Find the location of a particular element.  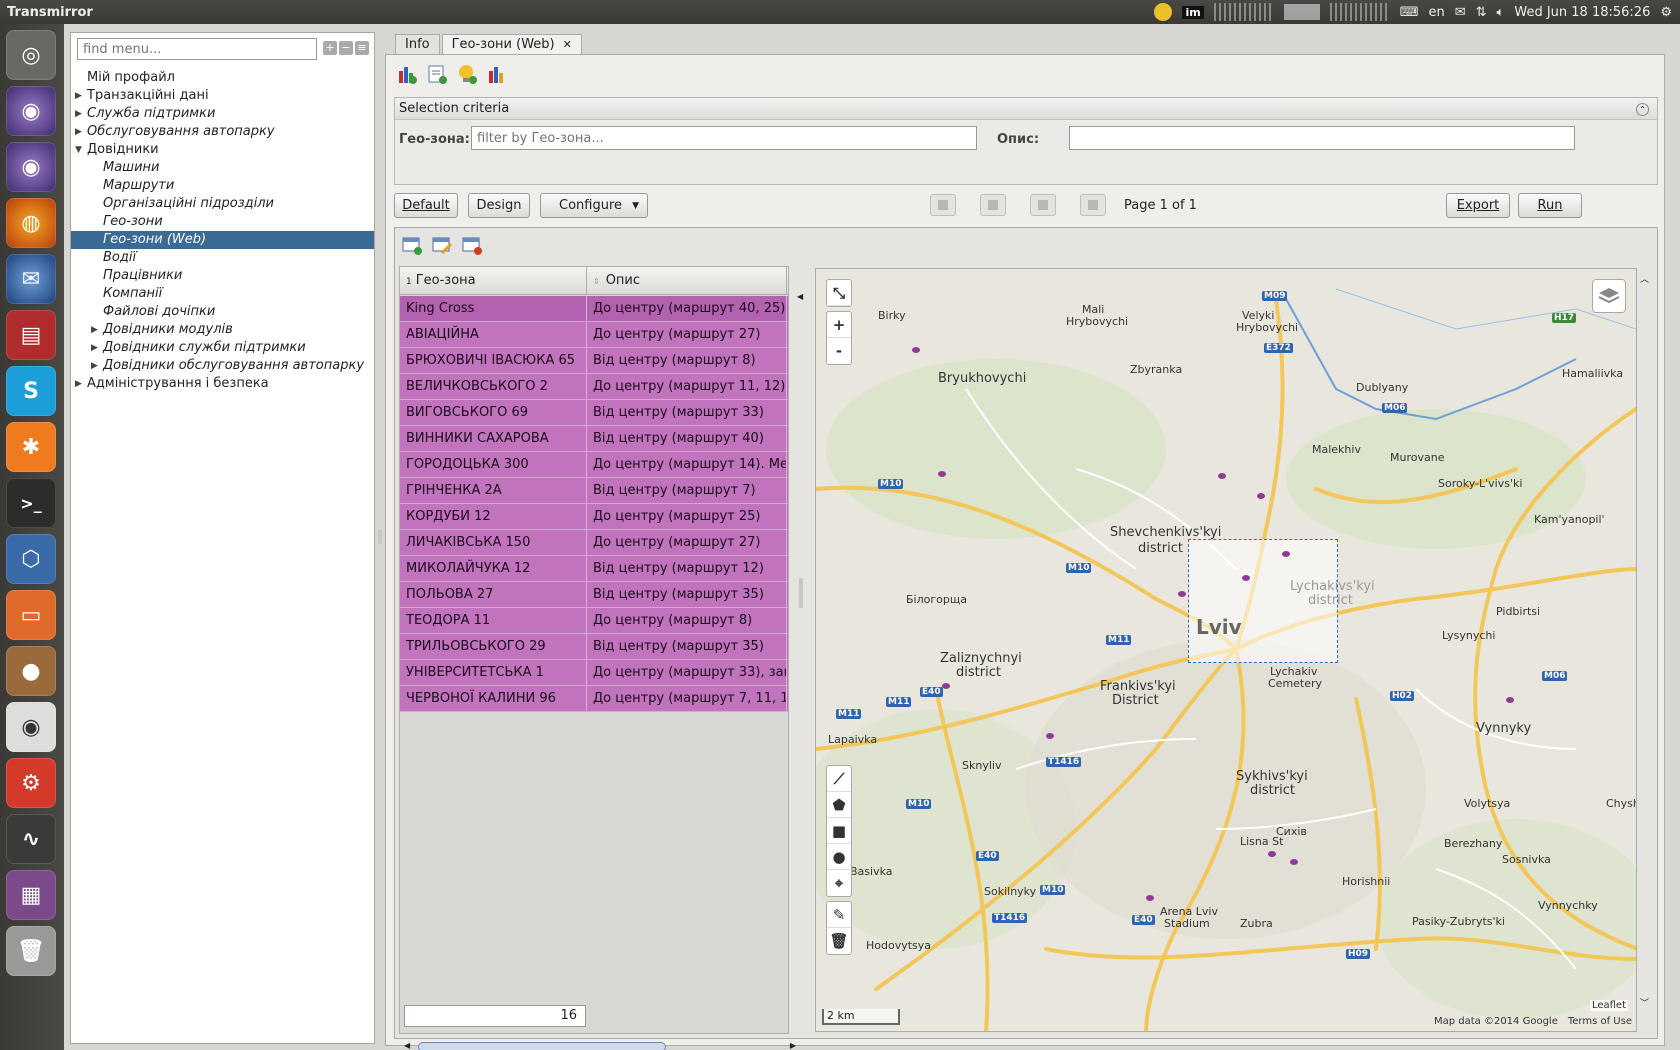

trash-icon: 🗑︎ is located at coordinates (31, 951).